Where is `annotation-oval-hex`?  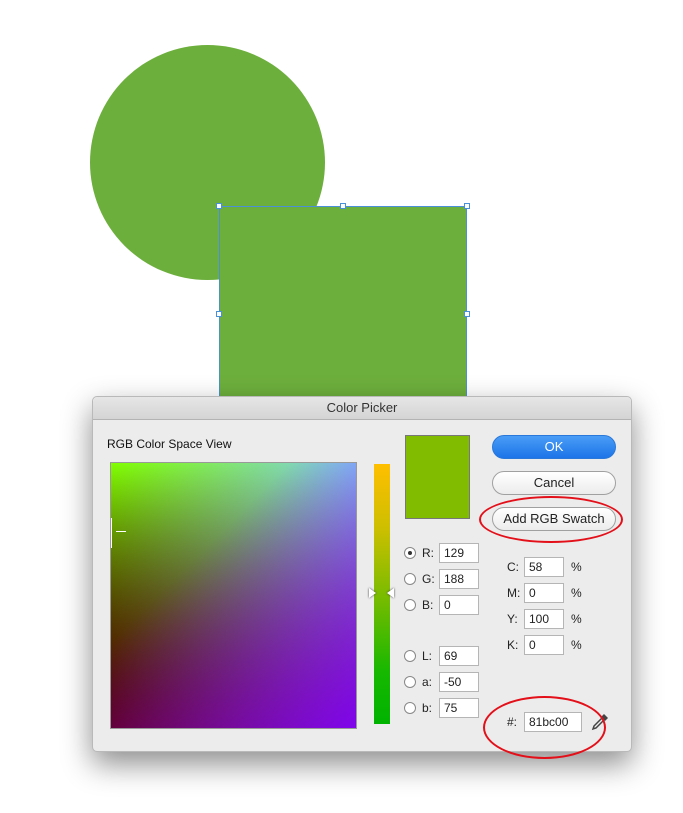
annotation-oval-hex is located at coordinates (544, 727).